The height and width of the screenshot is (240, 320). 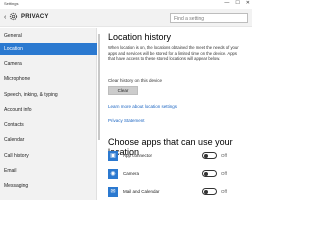 What do you see at coordinates (48, 79) in the screenshot?
I see `sidebar-item-microphone: Microphone` at bounding box center [48, 79].